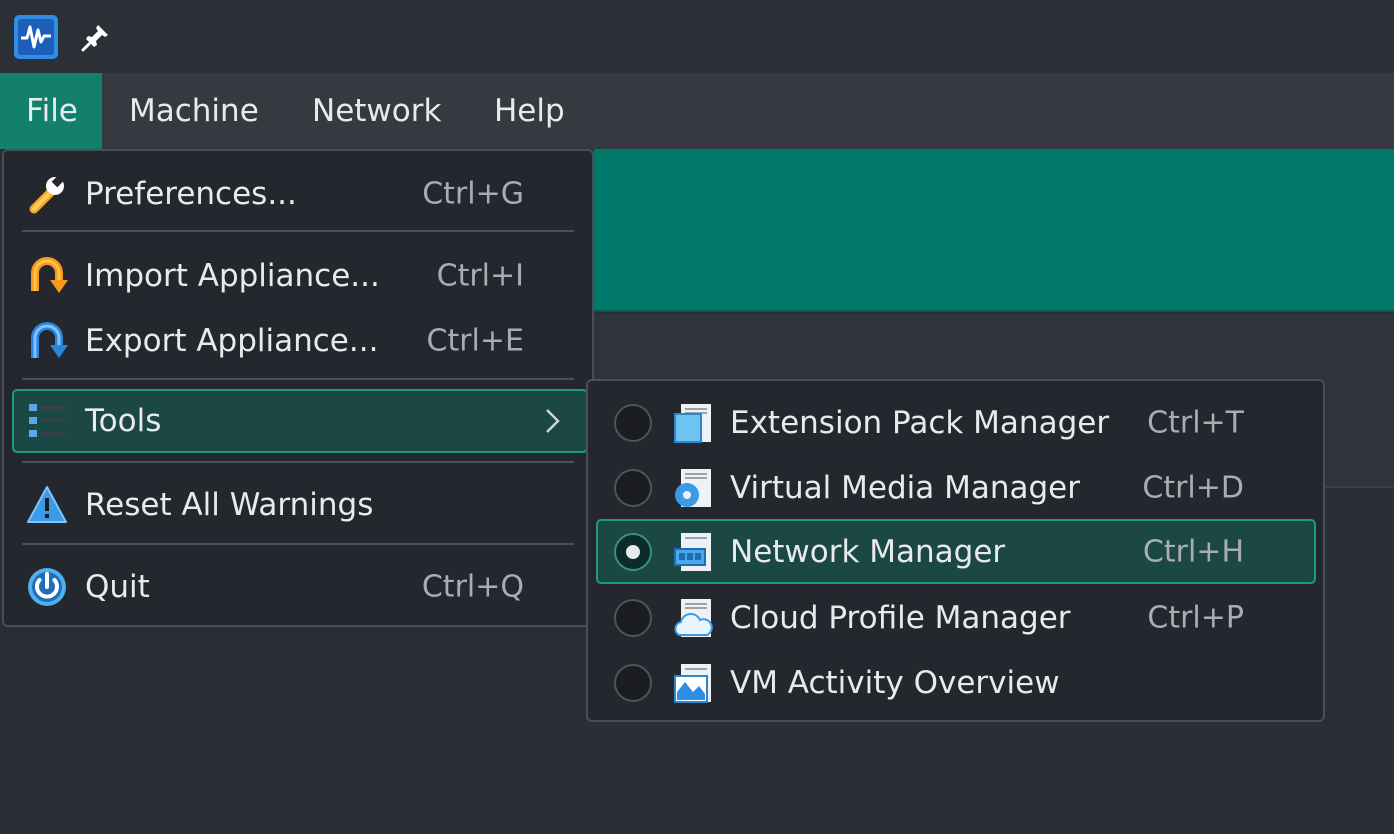 The height and width of the screenshot is (834, 1394). Describe the element at coordinates (633, 683) in the screenshot. I see `radio-vm-activity` at that location.